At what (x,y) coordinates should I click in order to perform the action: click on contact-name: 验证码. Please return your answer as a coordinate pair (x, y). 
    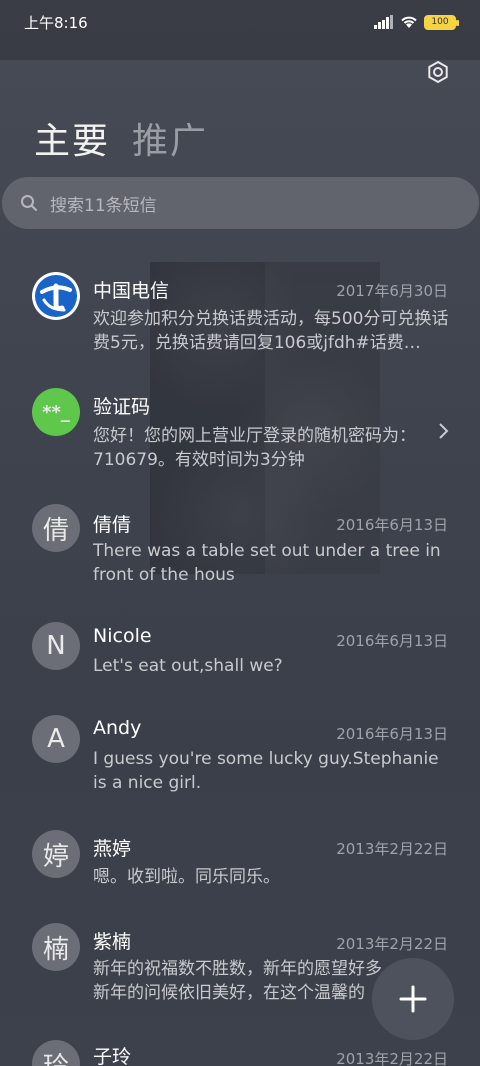
    Looking at the image, I should click on (122, 407).